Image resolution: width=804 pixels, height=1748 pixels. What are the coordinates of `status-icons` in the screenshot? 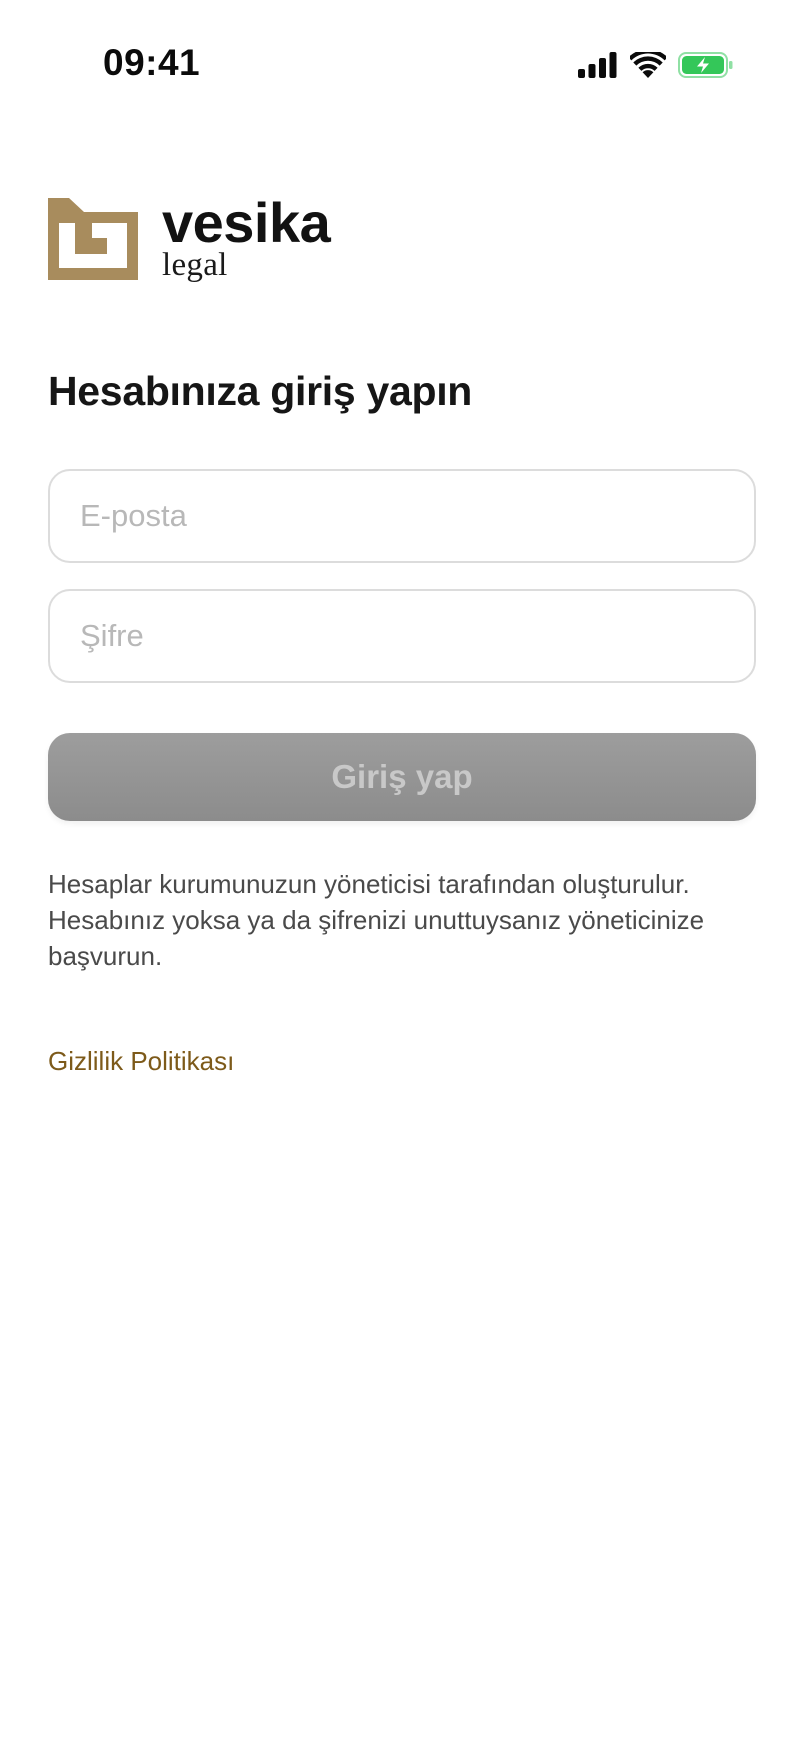 It's located at (656, 65).